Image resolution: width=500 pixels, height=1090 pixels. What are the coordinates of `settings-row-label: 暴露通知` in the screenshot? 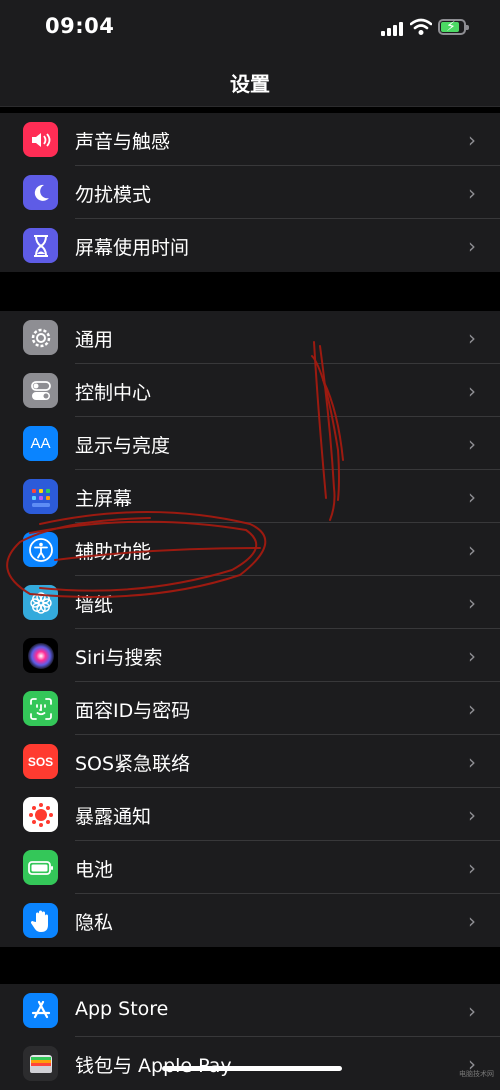 It's located at (113, 817).